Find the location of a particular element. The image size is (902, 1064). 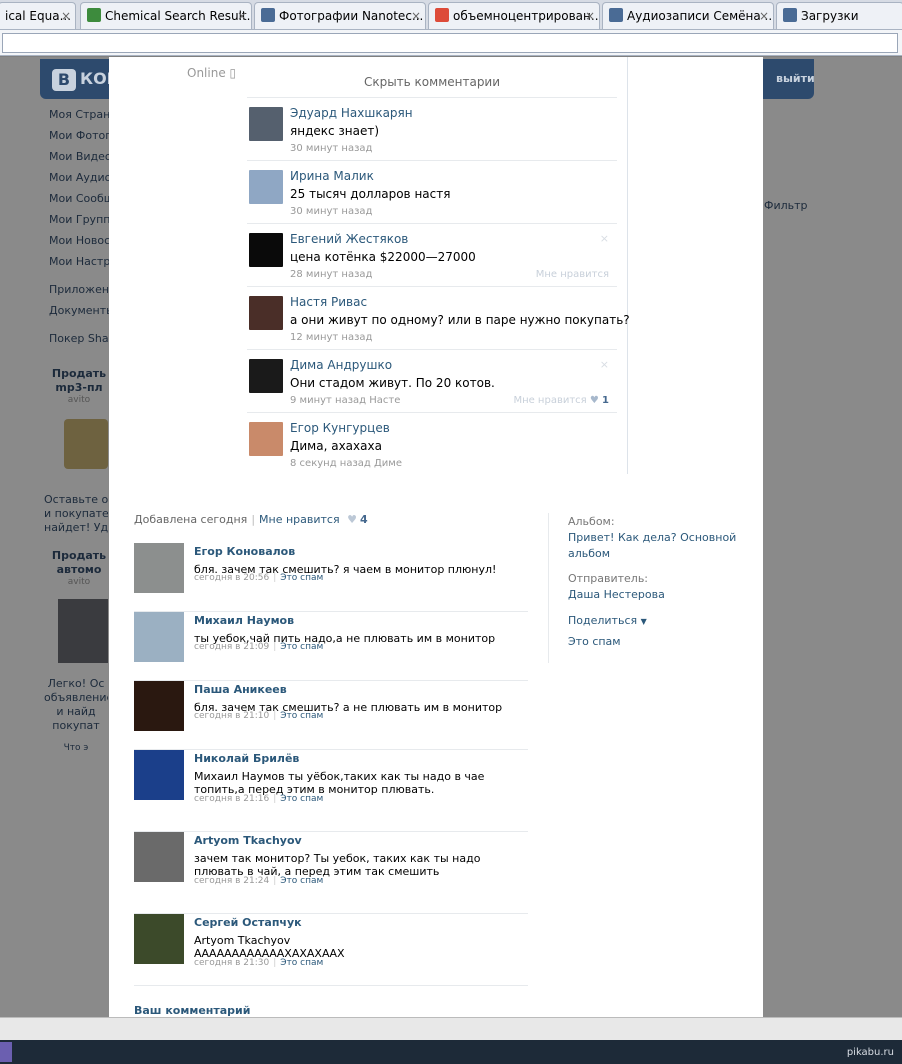

hide-comments-link: Скрыть комментарии is located at coordinates (432, 82).